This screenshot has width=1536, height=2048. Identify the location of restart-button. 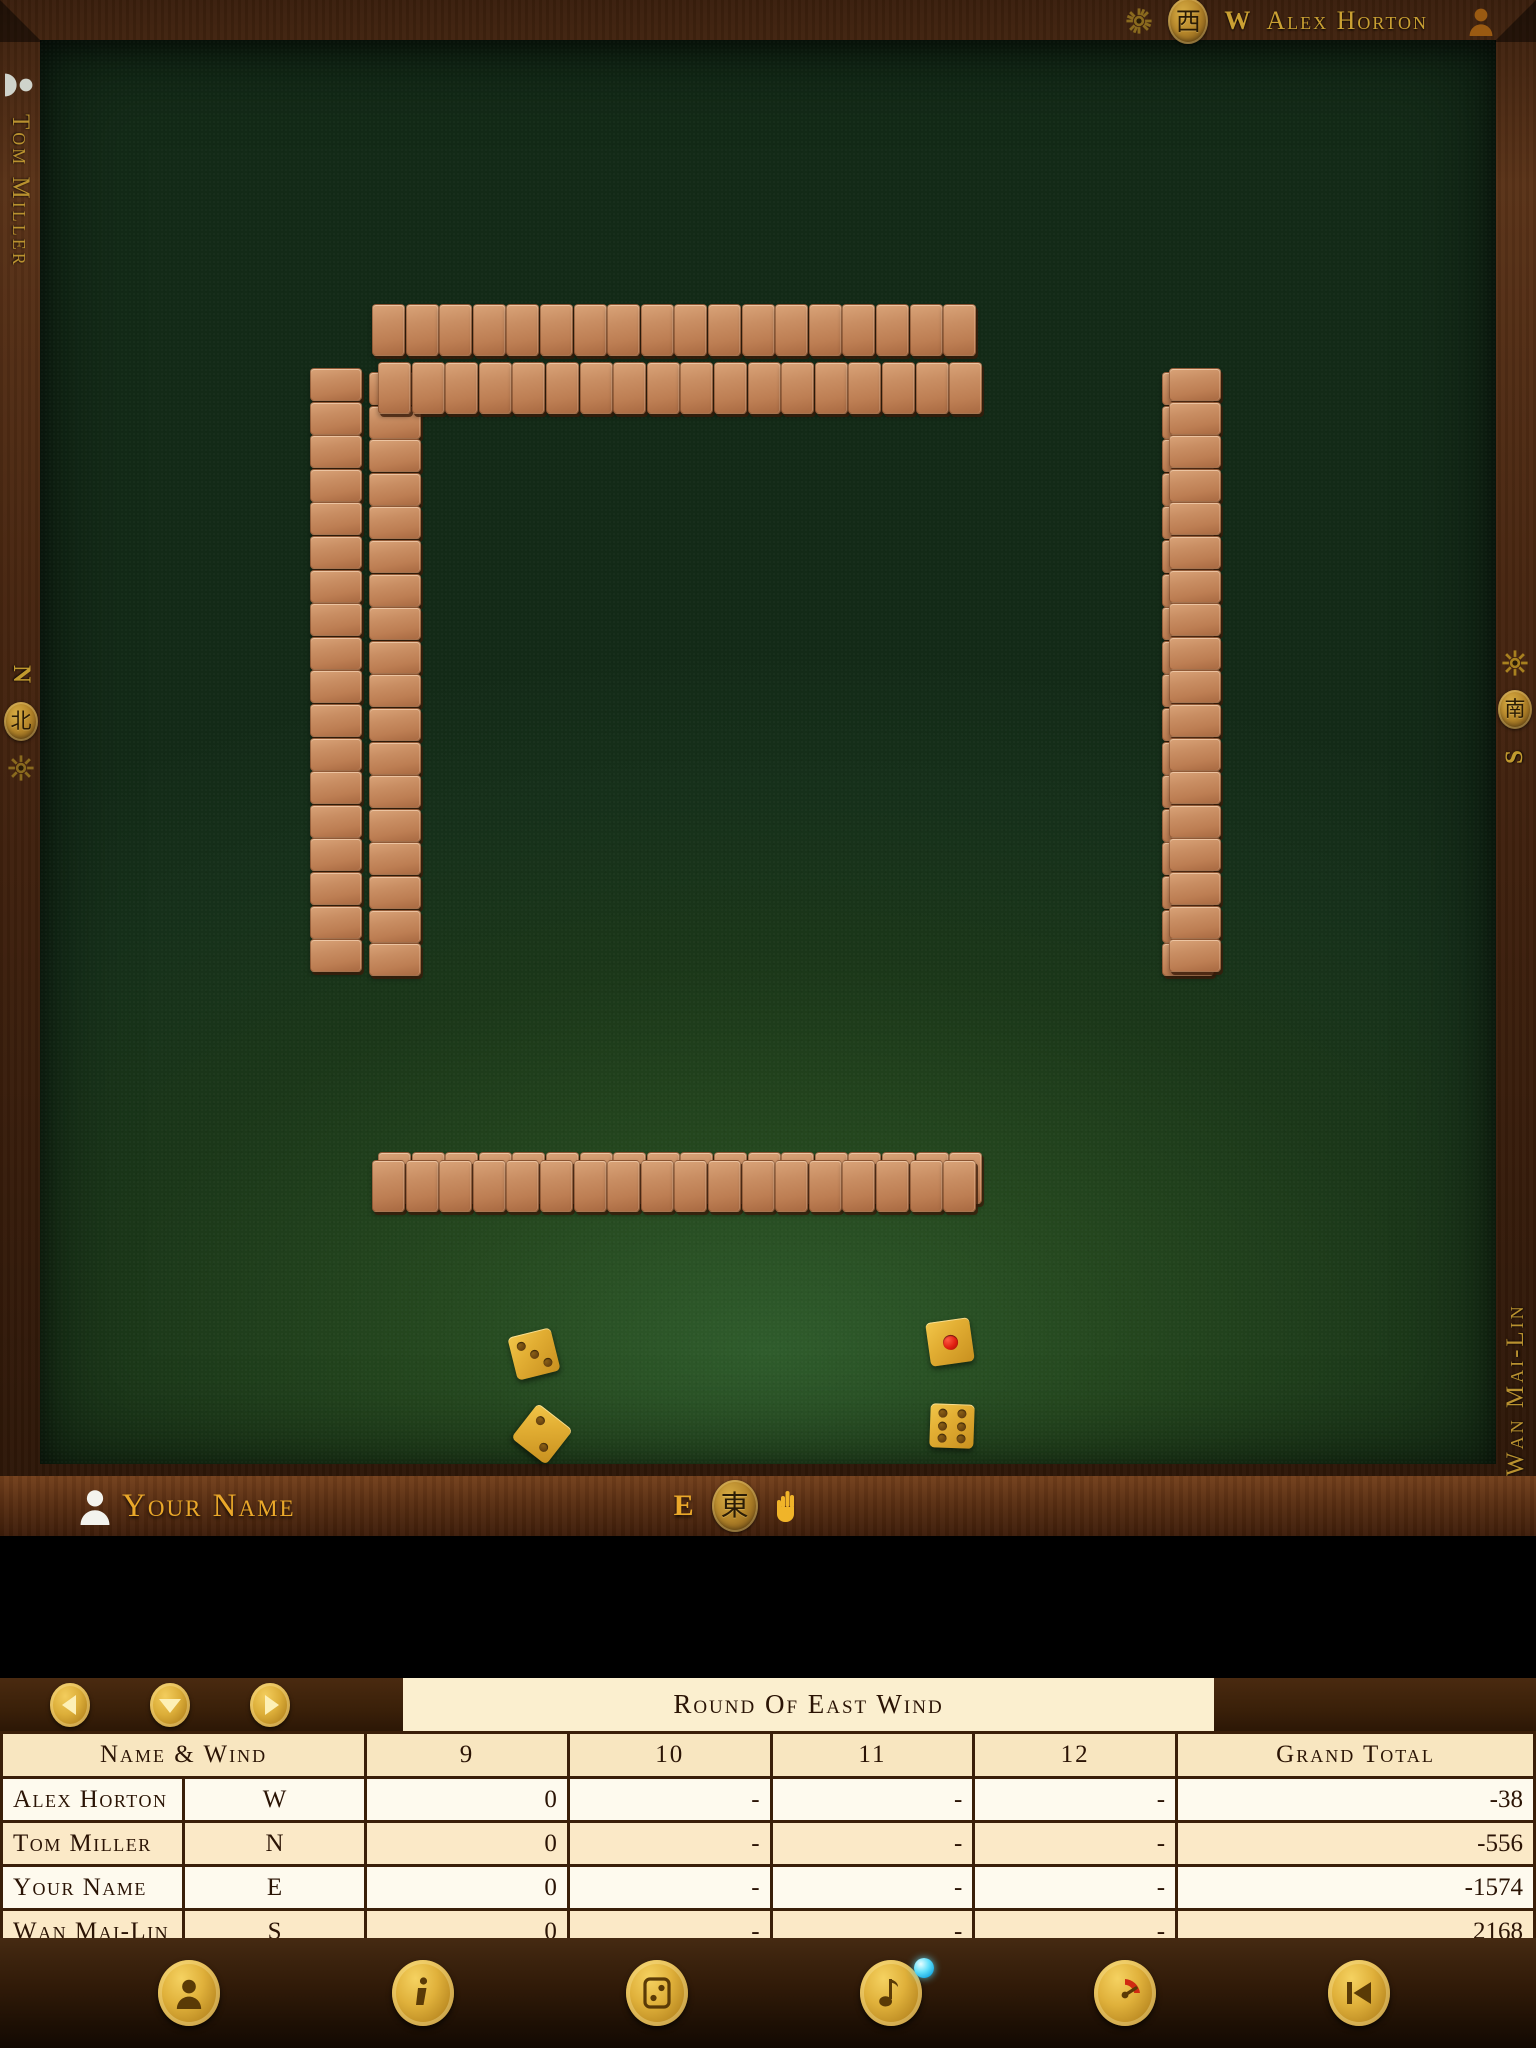
(1359, 1993).